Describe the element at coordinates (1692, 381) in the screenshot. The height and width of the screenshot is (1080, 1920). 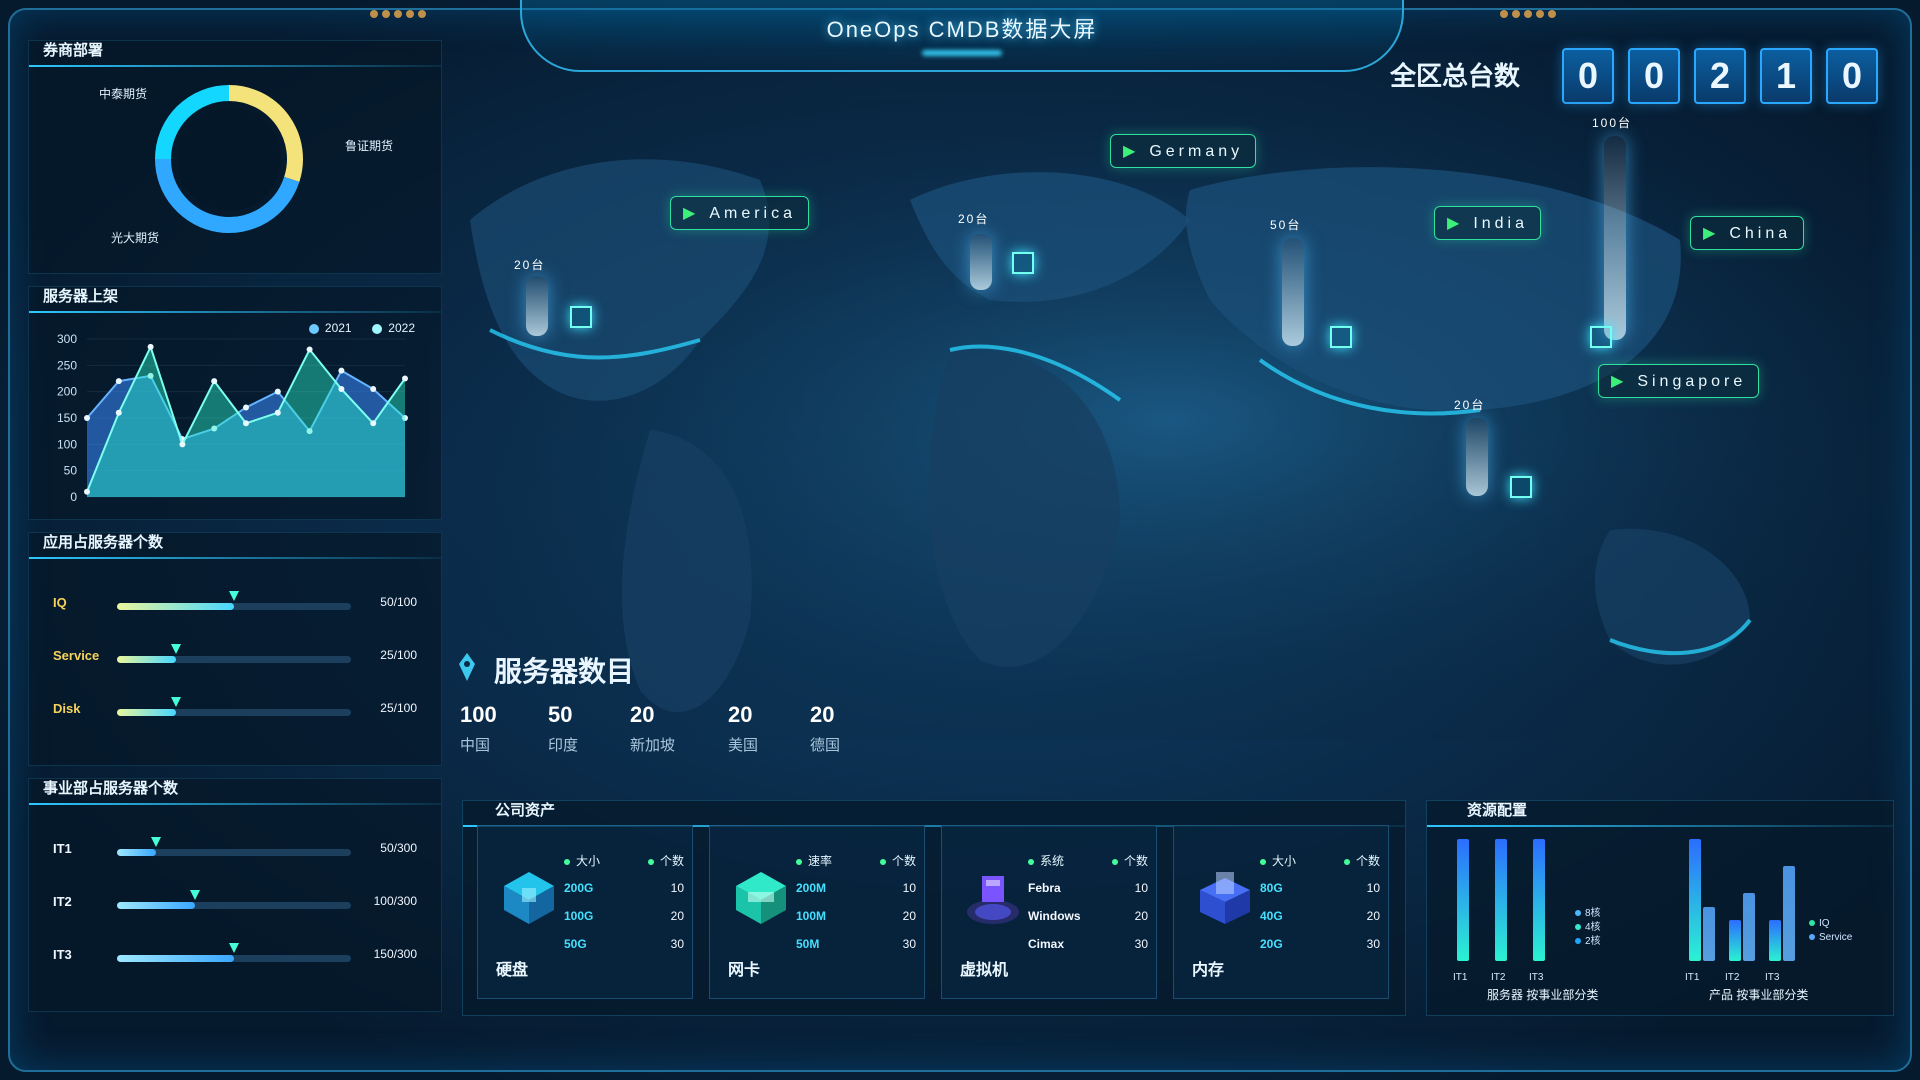
I see `location-name: Singapore` at that location.